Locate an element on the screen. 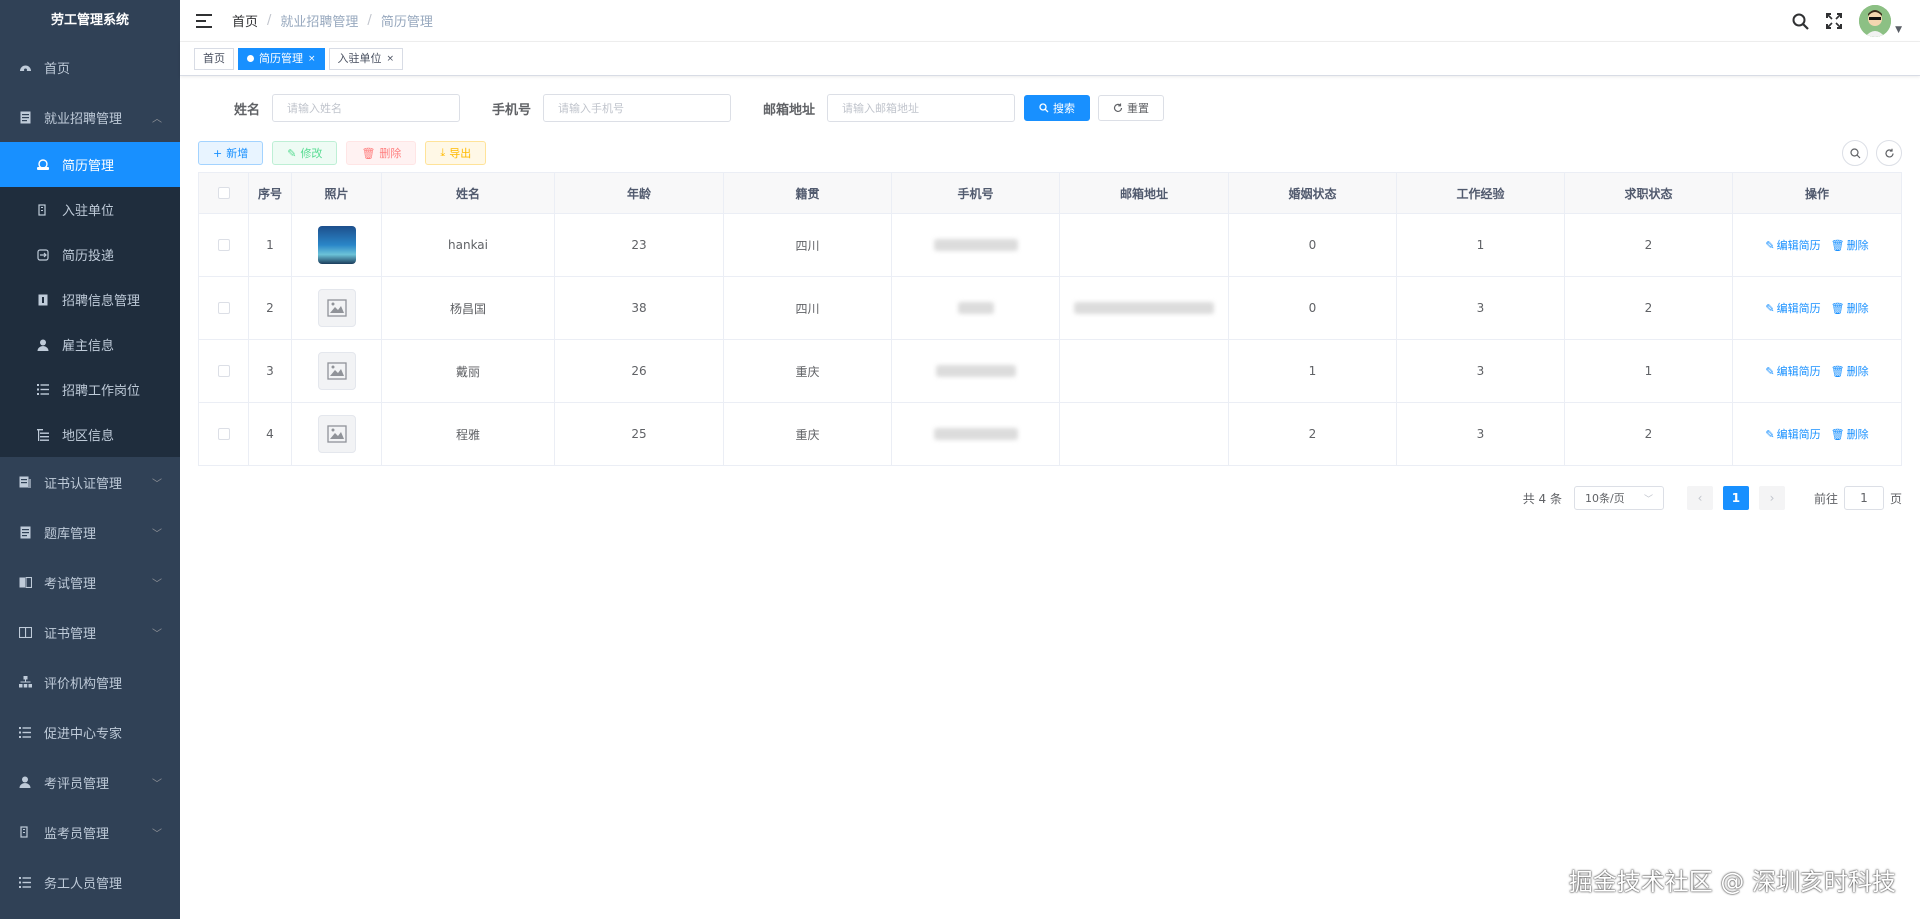 The width and height of the screenshot is (1920, 919). list-icon is located at coordinates (25, 882).